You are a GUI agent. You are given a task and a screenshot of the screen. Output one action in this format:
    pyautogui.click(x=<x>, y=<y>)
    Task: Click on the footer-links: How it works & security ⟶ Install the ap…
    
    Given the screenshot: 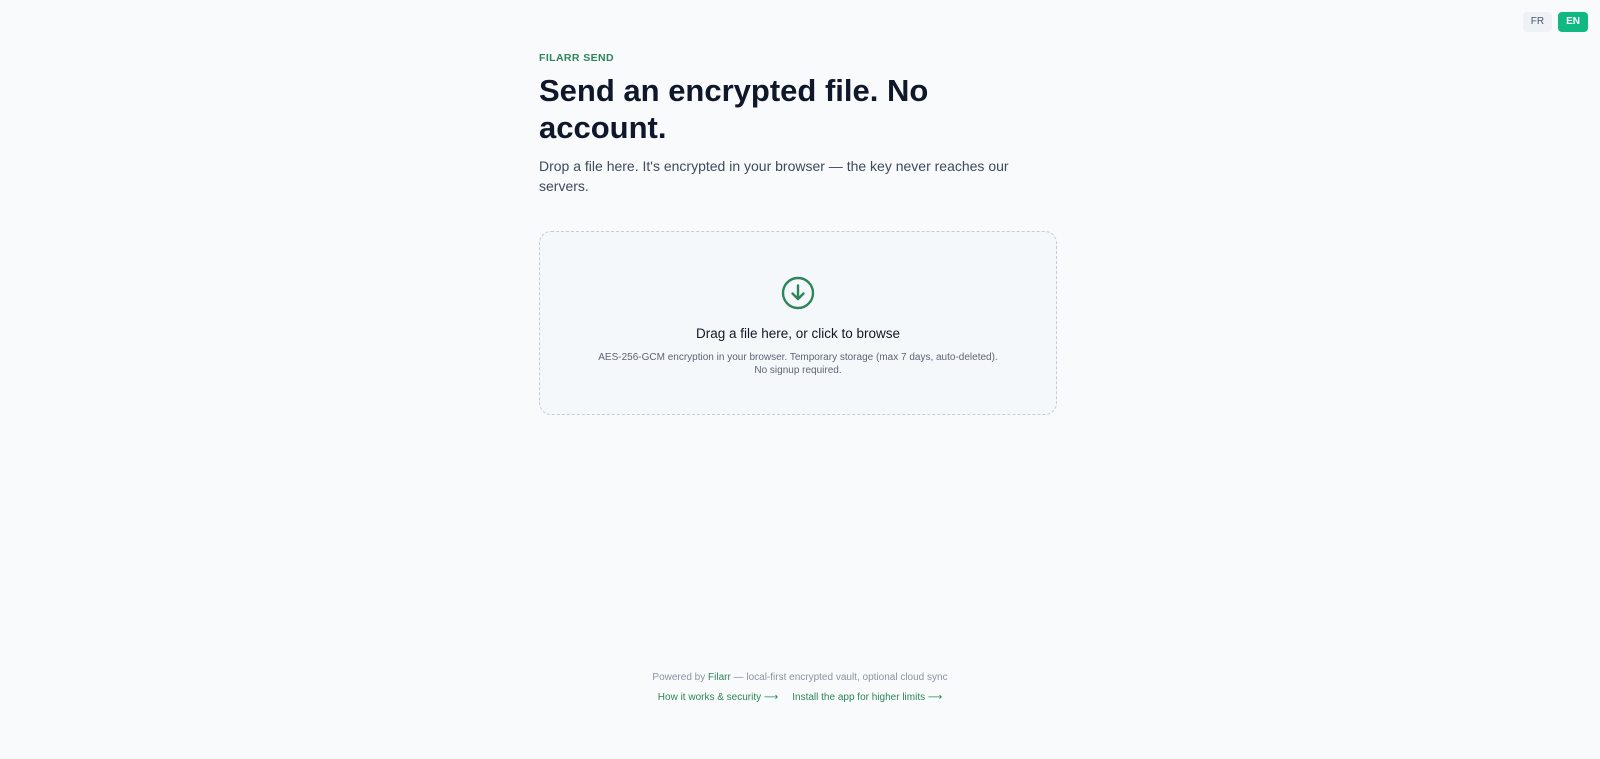 What is the action you would take?
    pyautogui.click(x=800, y=697)
    